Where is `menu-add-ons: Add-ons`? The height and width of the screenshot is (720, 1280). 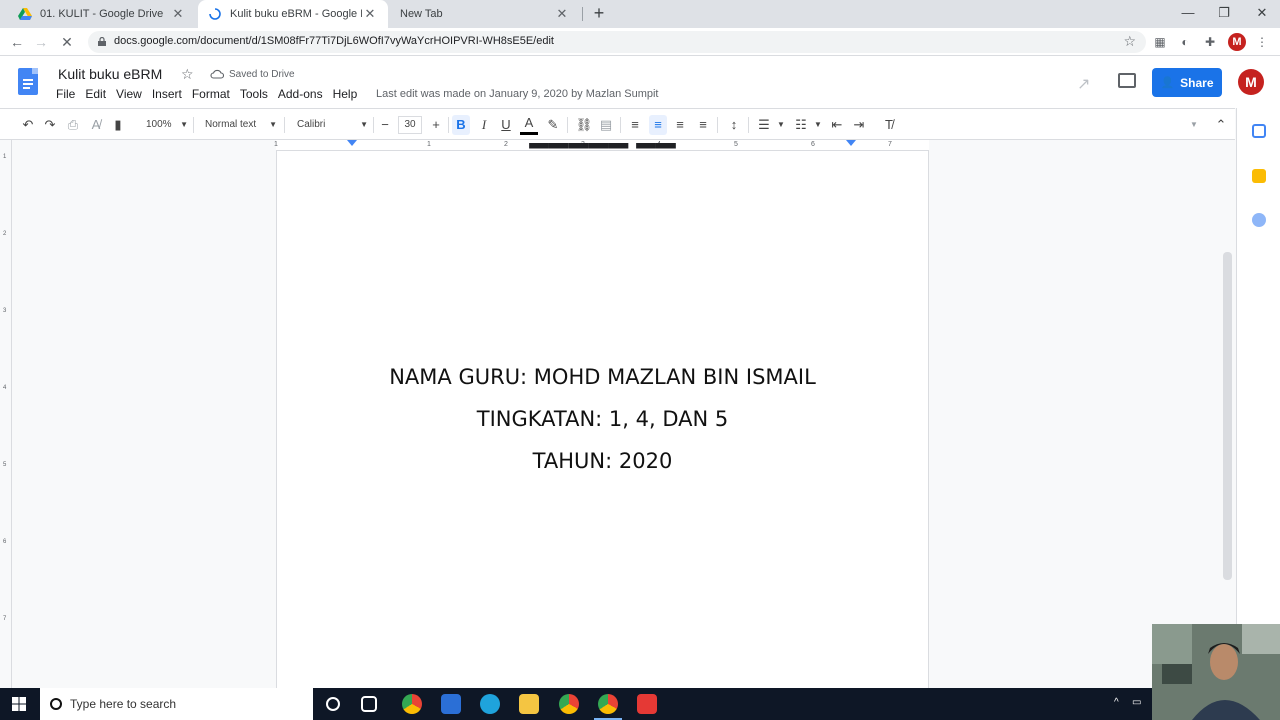 menu-add-ons: Add-ons is located at coordinates (300, 94).